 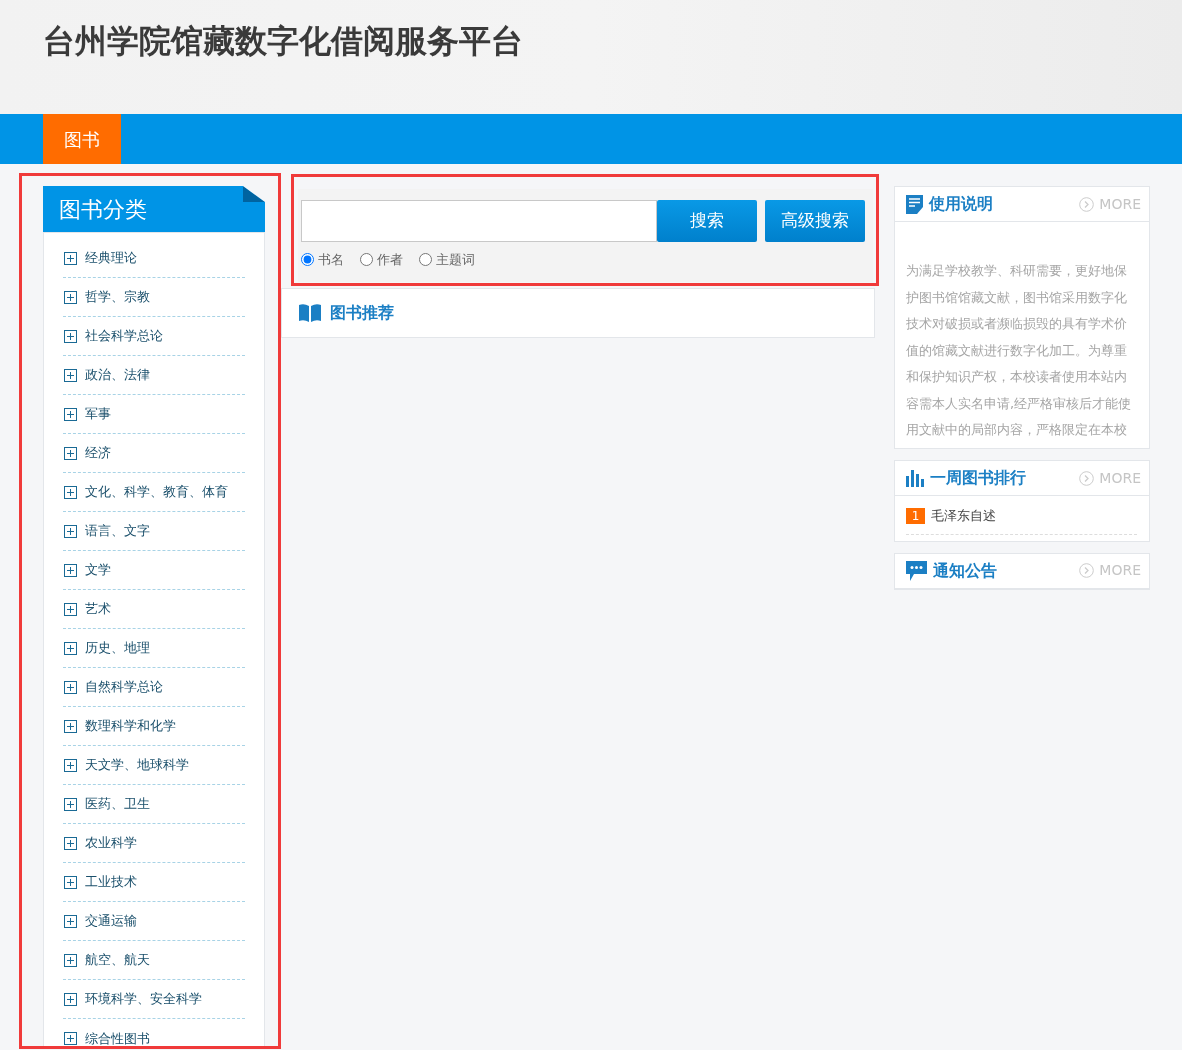 I want to click on panel-title: 通知公告, so click(x=965, y=570).